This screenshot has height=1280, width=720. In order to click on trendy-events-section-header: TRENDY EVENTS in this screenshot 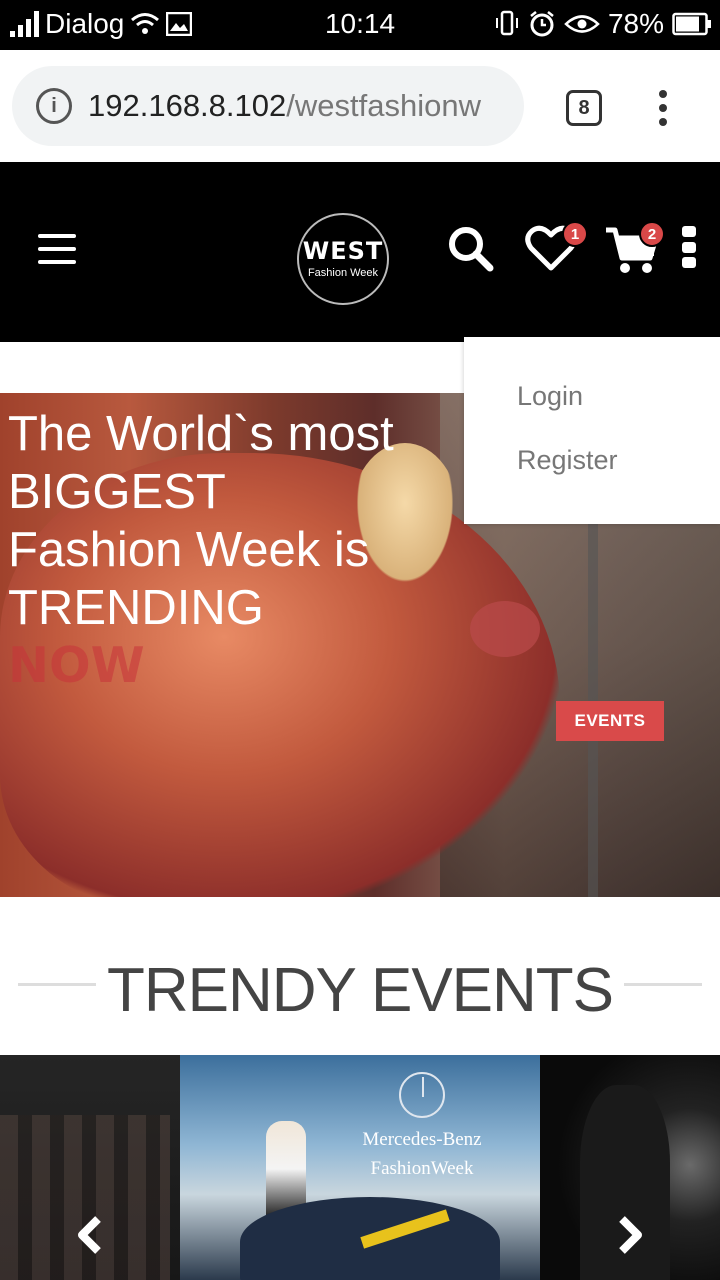, I will do `click(360, 995)`.